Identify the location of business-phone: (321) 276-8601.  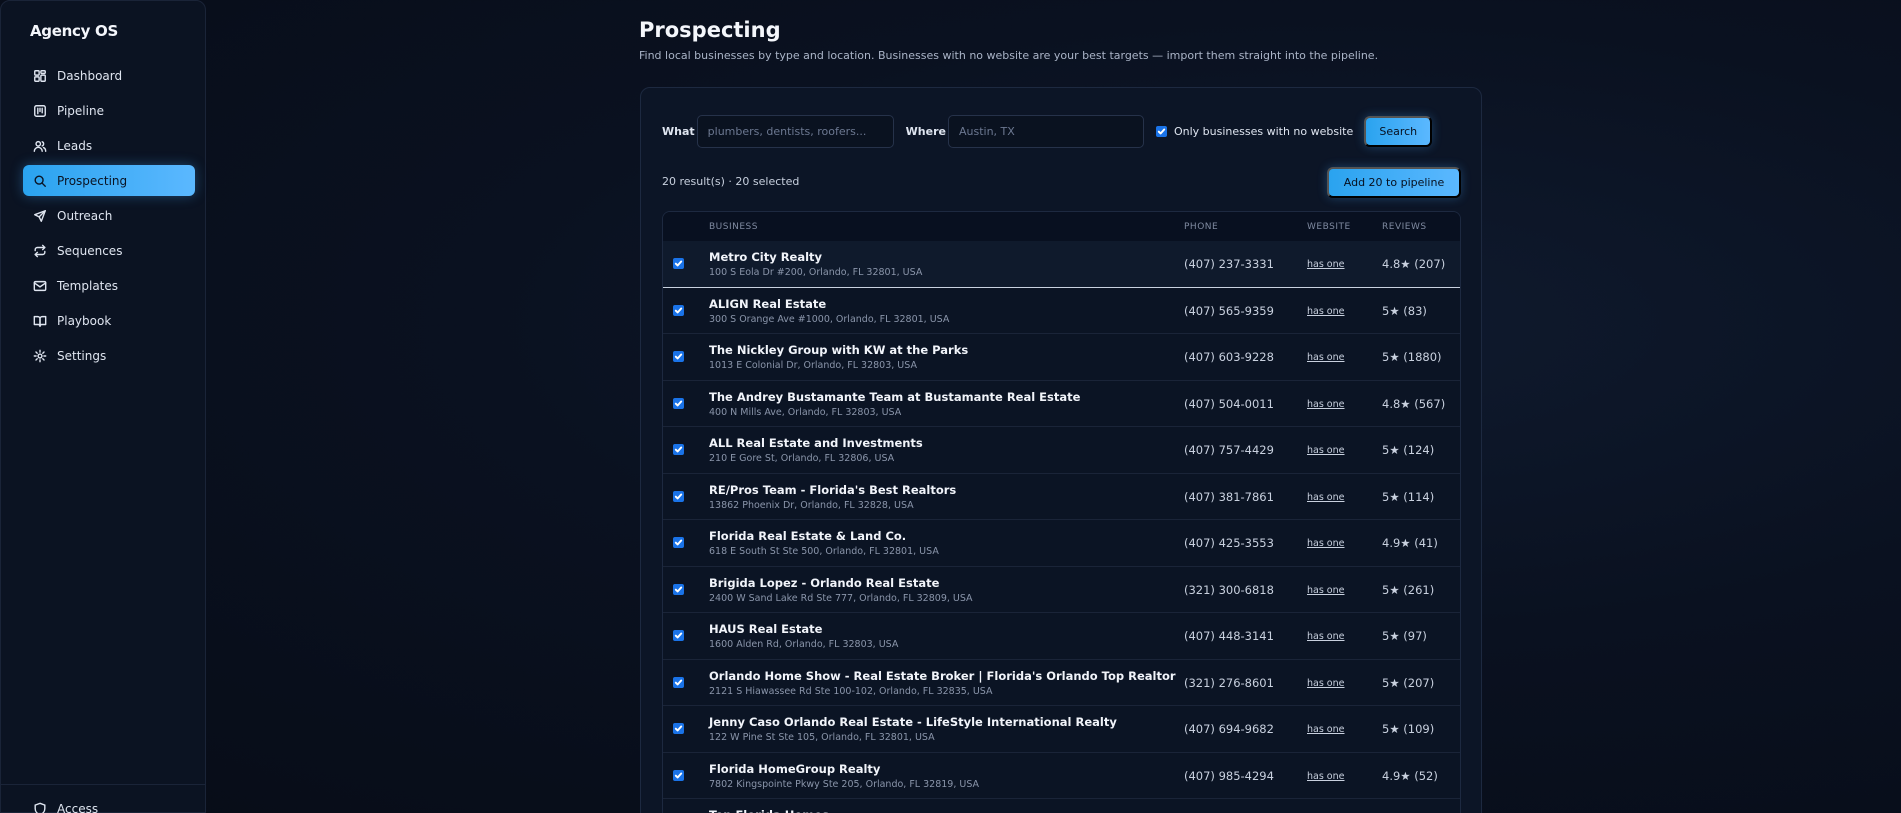
(1229, 682).